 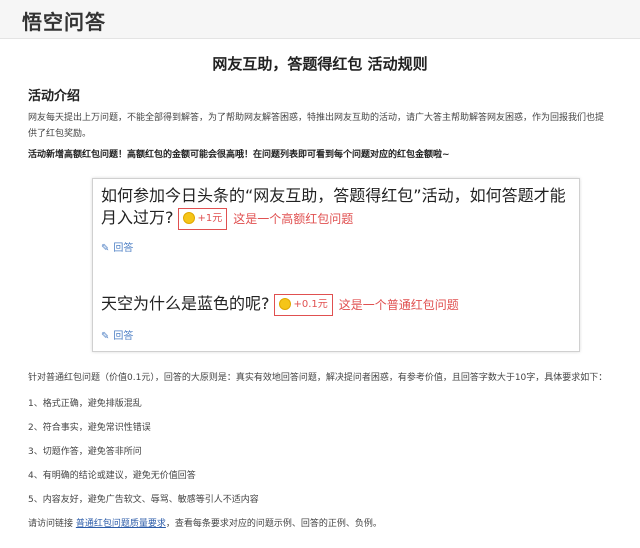 What do you see at coordinates (89, 428) in the screenshot?
I see `rule-item: 2、符合事实，避免常识性错误` at bounding box center [89, 428].